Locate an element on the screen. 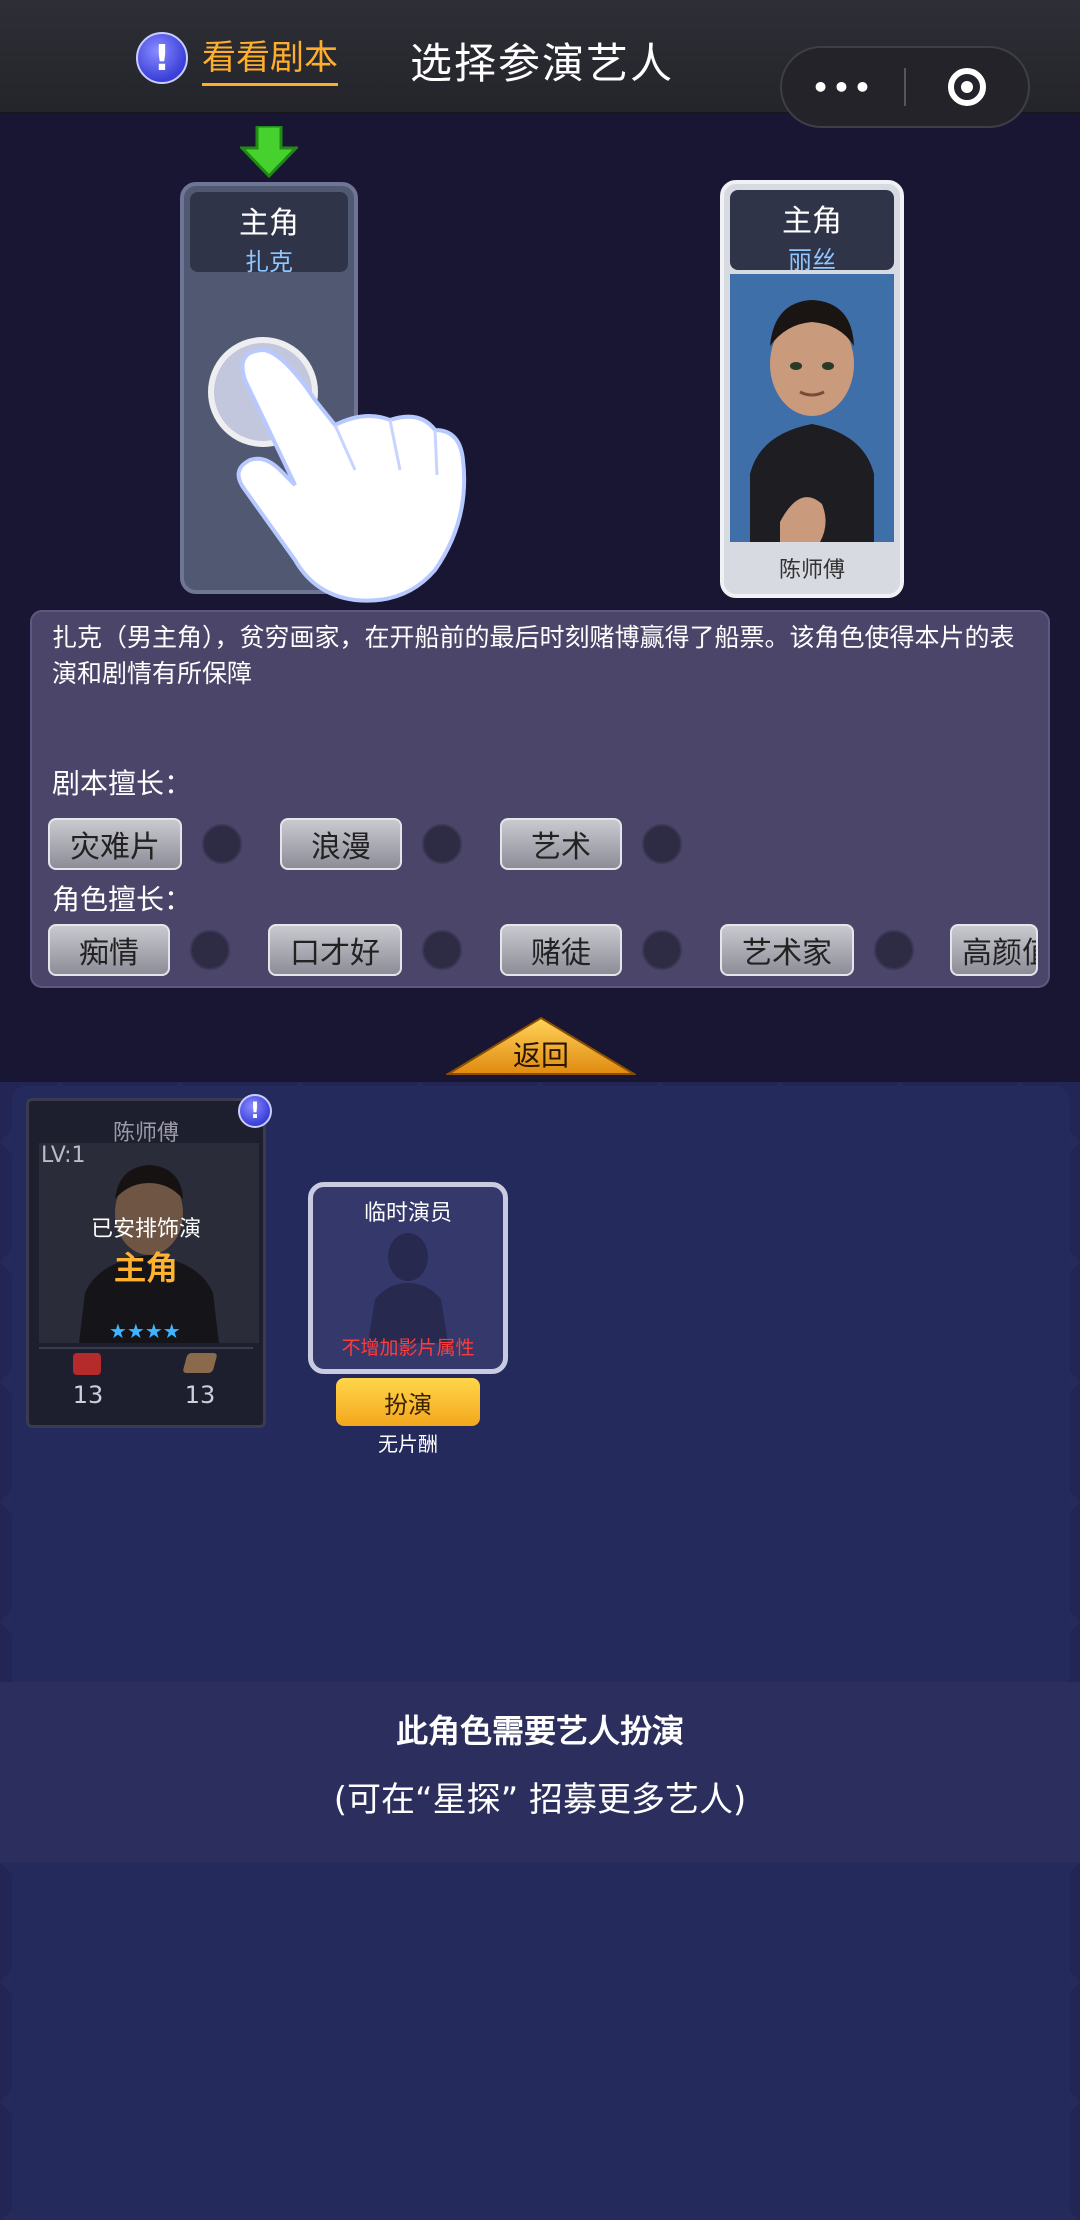  down-arrow-icon is located at coordinates (269, 152).